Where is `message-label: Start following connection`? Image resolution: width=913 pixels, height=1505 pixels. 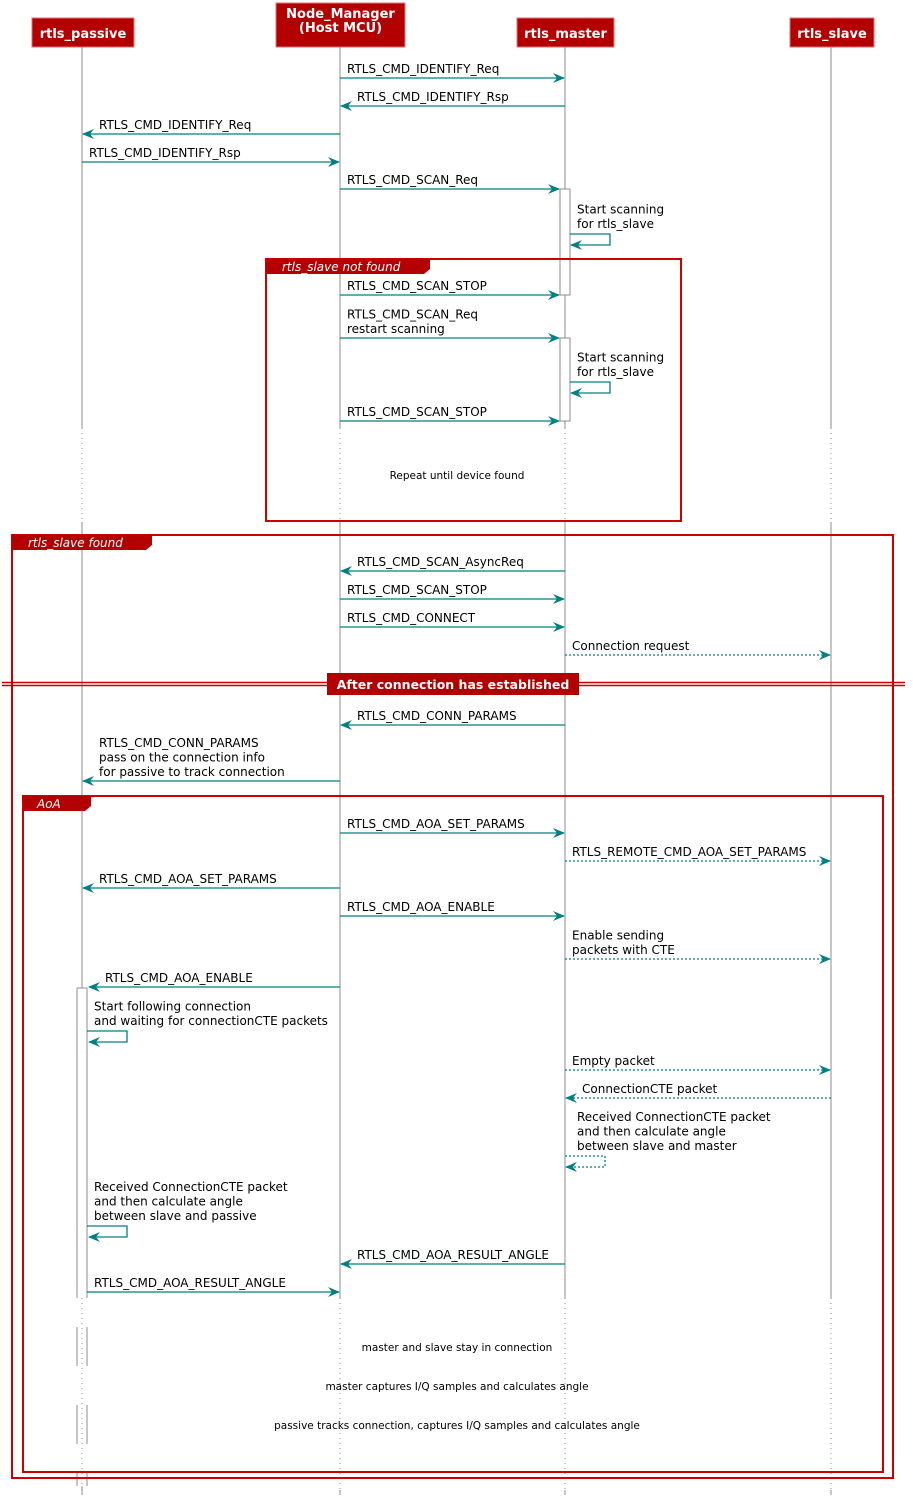 message-label: Start following connection is located at coordinates (172, 1007).